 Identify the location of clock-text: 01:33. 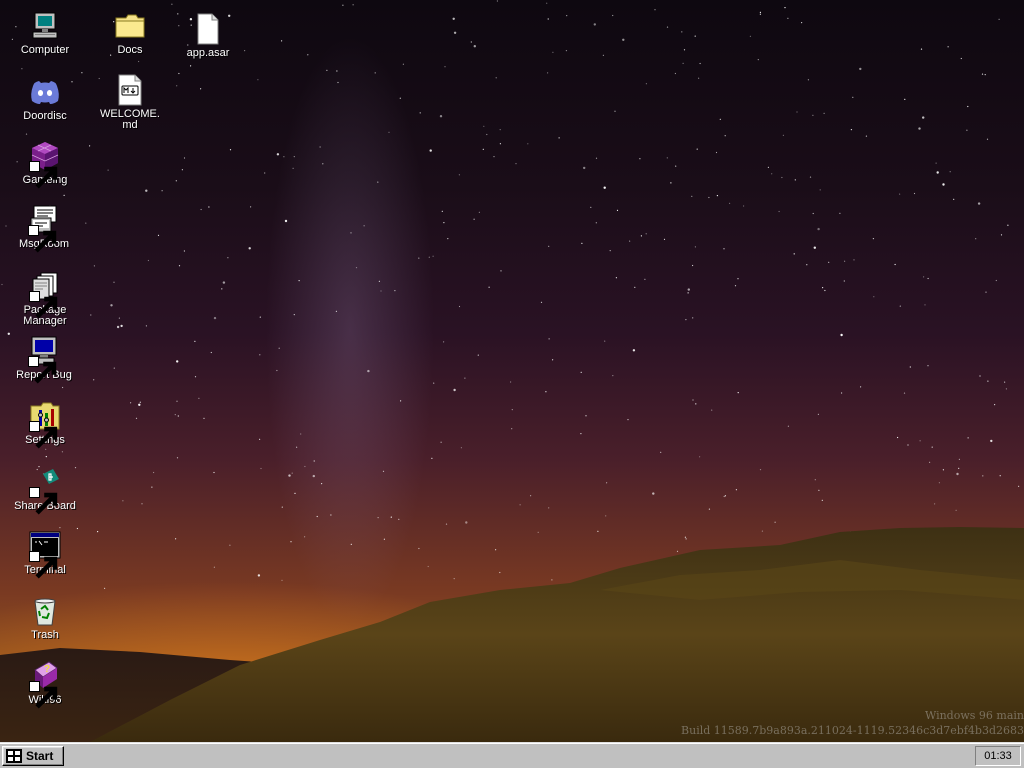
(998, 756).